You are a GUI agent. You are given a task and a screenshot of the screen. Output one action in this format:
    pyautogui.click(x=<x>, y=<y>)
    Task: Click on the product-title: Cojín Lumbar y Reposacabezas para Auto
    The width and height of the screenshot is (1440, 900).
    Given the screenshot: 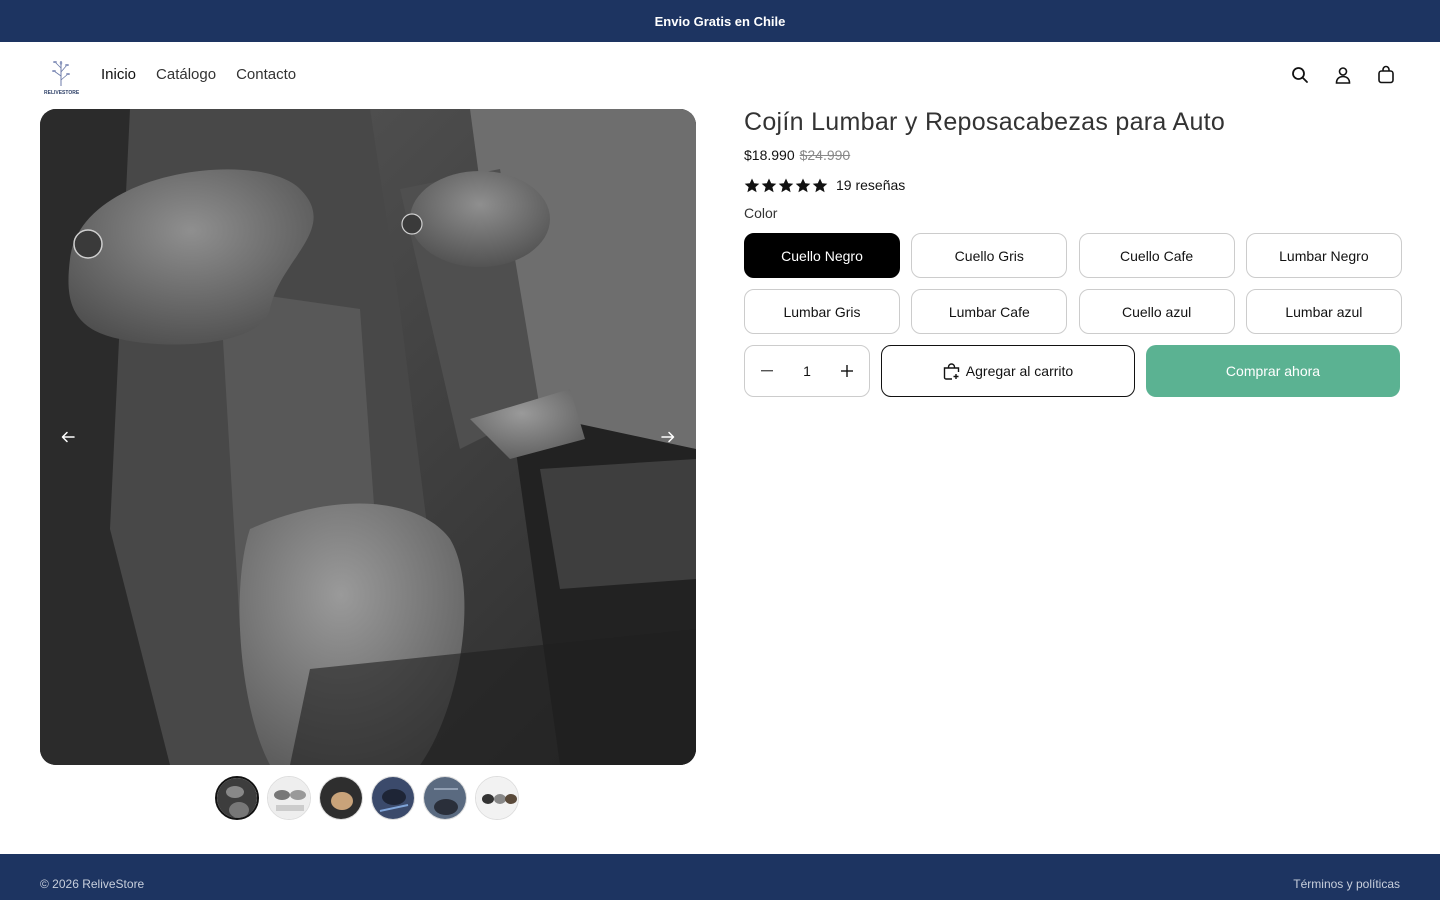 What is the action you would take?
    pyautogui.click(x=985, y=122)
    